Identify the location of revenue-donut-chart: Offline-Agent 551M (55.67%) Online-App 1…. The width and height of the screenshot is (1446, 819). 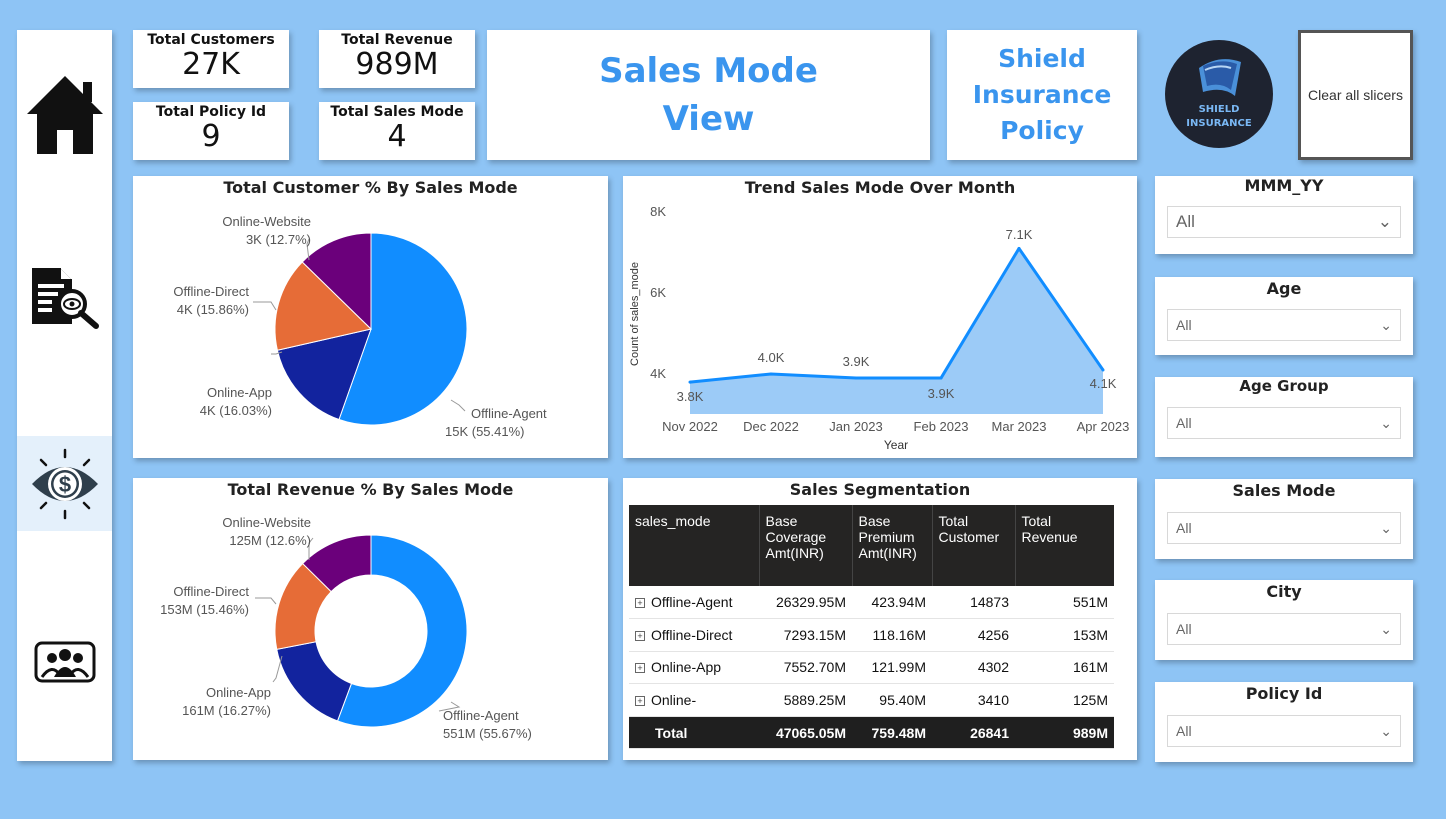
(370, 619).